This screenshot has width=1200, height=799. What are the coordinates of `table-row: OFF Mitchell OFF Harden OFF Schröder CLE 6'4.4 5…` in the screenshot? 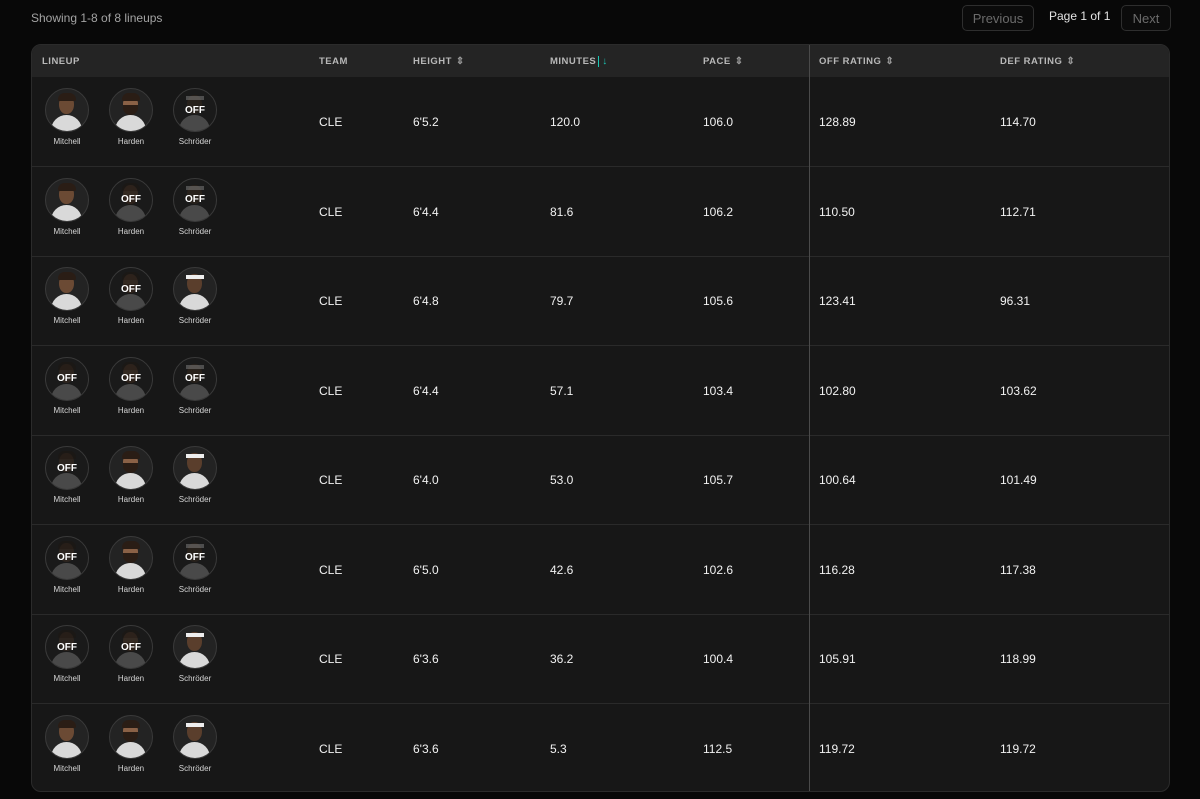 It's located at (600, 391).